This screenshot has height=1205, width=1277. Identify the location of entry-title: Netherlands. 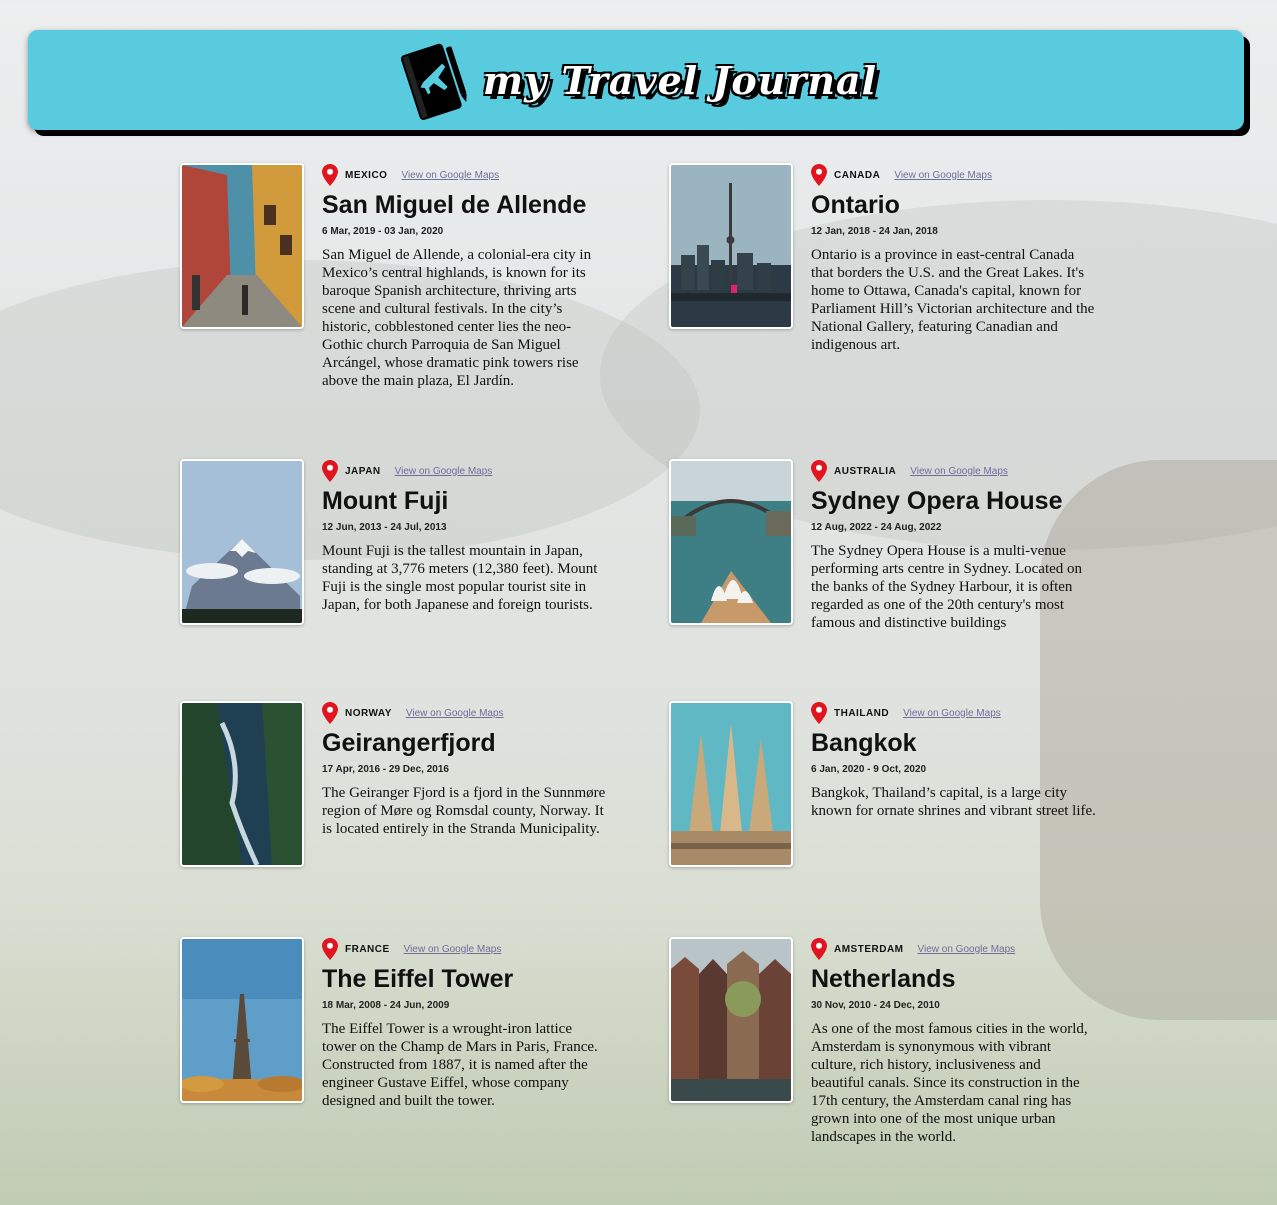
(883, 979).